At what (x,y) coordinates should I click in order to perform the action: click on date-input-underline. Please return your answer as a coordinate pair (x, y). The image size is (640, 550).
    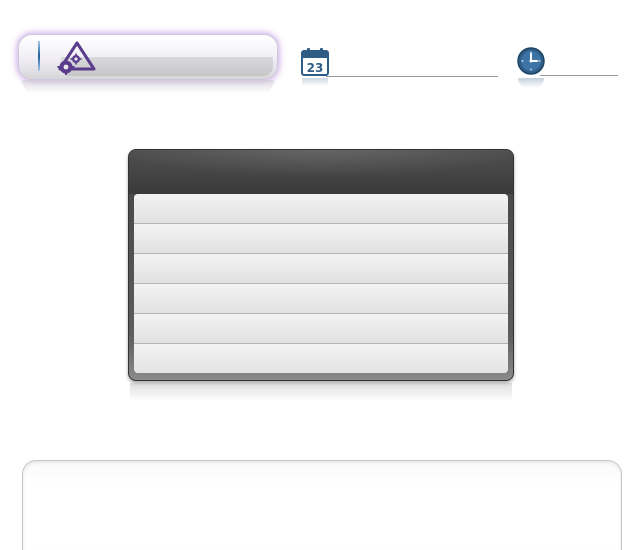
    Looking at the image, I should click on (412, 76).